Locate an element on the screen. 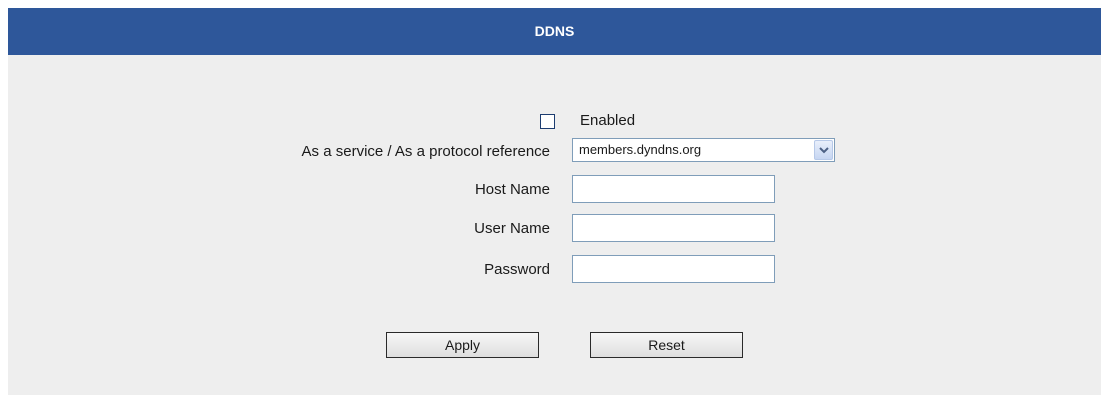  reset-button: Reset is located at coordinates (666, 345).